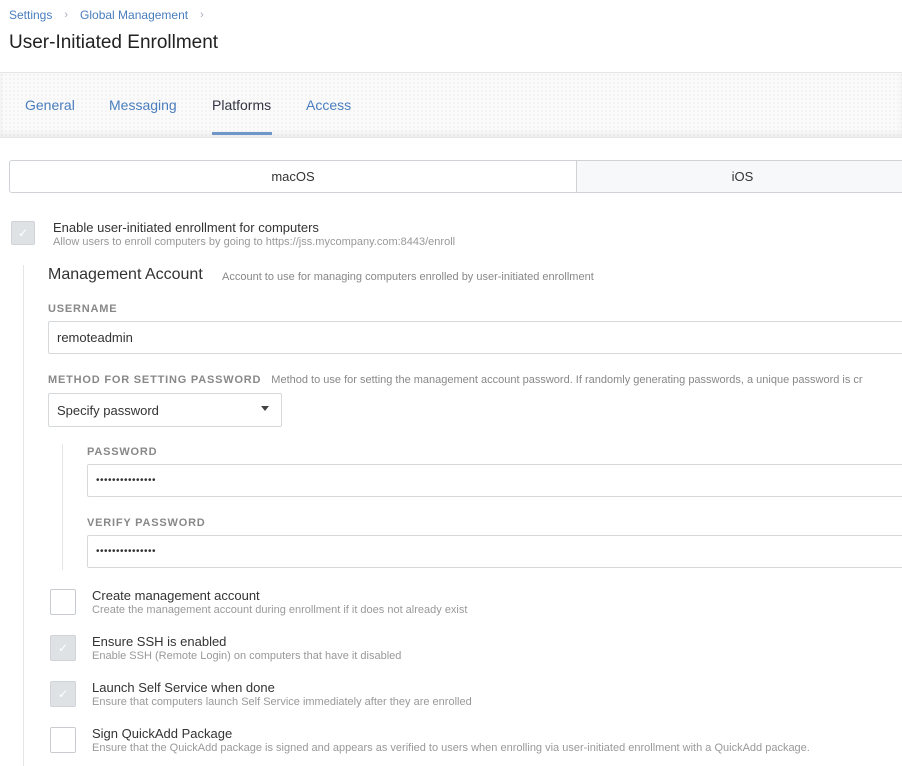 This screenshot has width=902, height=766. Describe the element at coordinates (63, 740) in the screenshot. I see `sign-quickadd-checkbox` at that location.